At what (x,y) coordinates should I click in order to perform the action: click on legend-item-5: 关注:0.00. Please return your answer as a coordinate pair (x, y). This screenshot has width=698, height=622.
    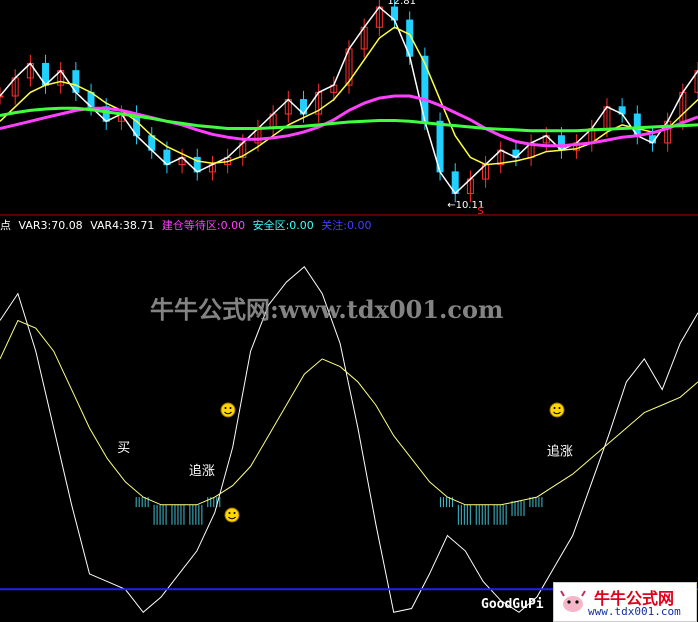
    Looking at the image, I should click on (346, 225).